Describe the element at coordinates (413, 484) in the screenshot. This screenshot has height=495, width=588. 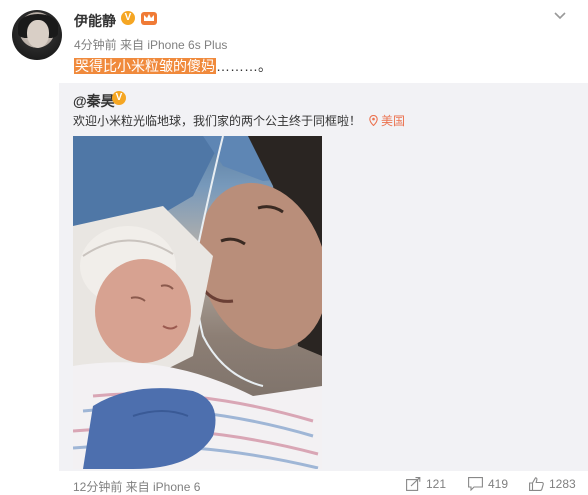
I see `share-icon` at that location.